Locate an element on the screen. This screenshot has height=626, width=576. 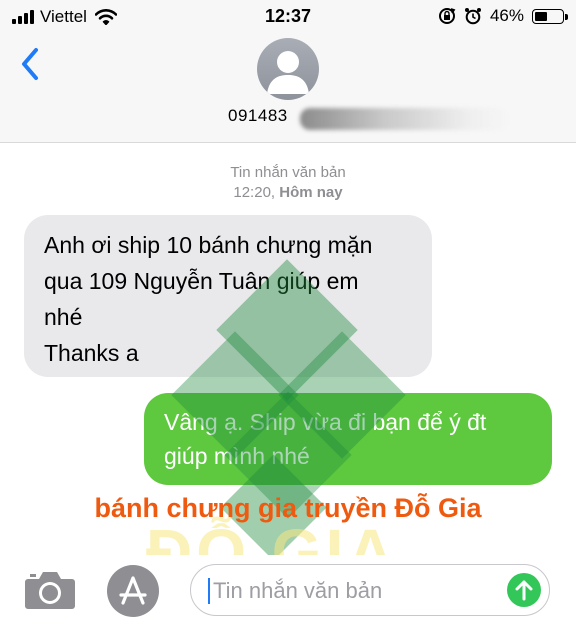
watermark-promo-text: bánh chưng gia truyền Đỗ Gia is located at coordinates (288, 508).